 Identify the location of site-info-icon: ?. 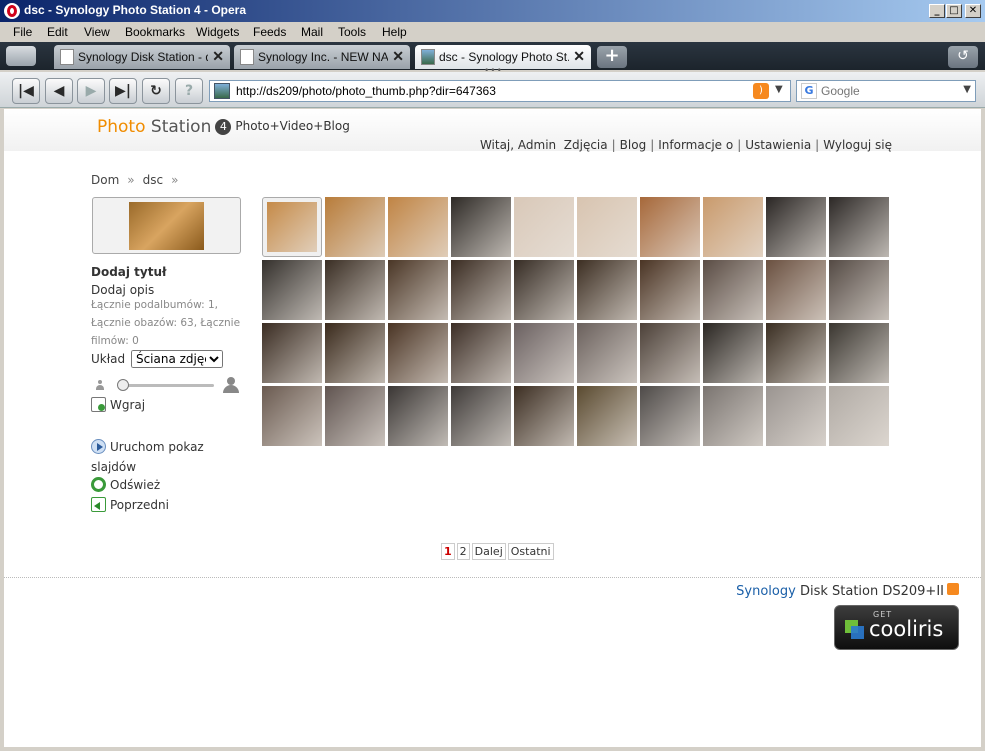
(189, 91).